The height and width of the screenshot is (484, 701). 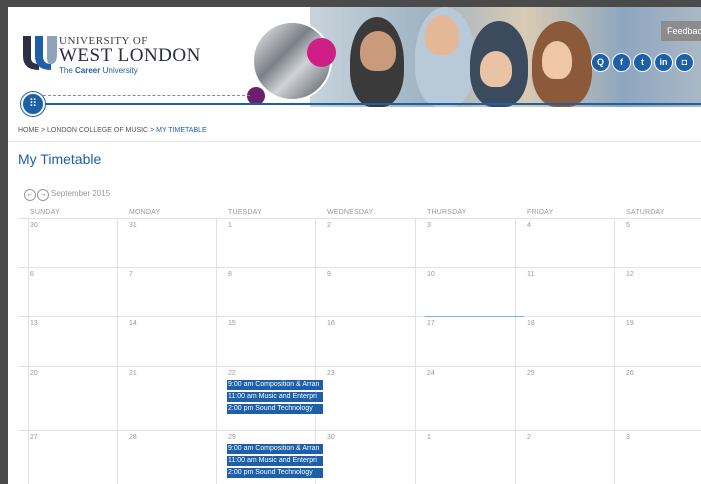 What do you see at coordinates (45, 212) in the screenshot?
I see `weekday-header: SUNDAY` at bounding box center [45, 212].